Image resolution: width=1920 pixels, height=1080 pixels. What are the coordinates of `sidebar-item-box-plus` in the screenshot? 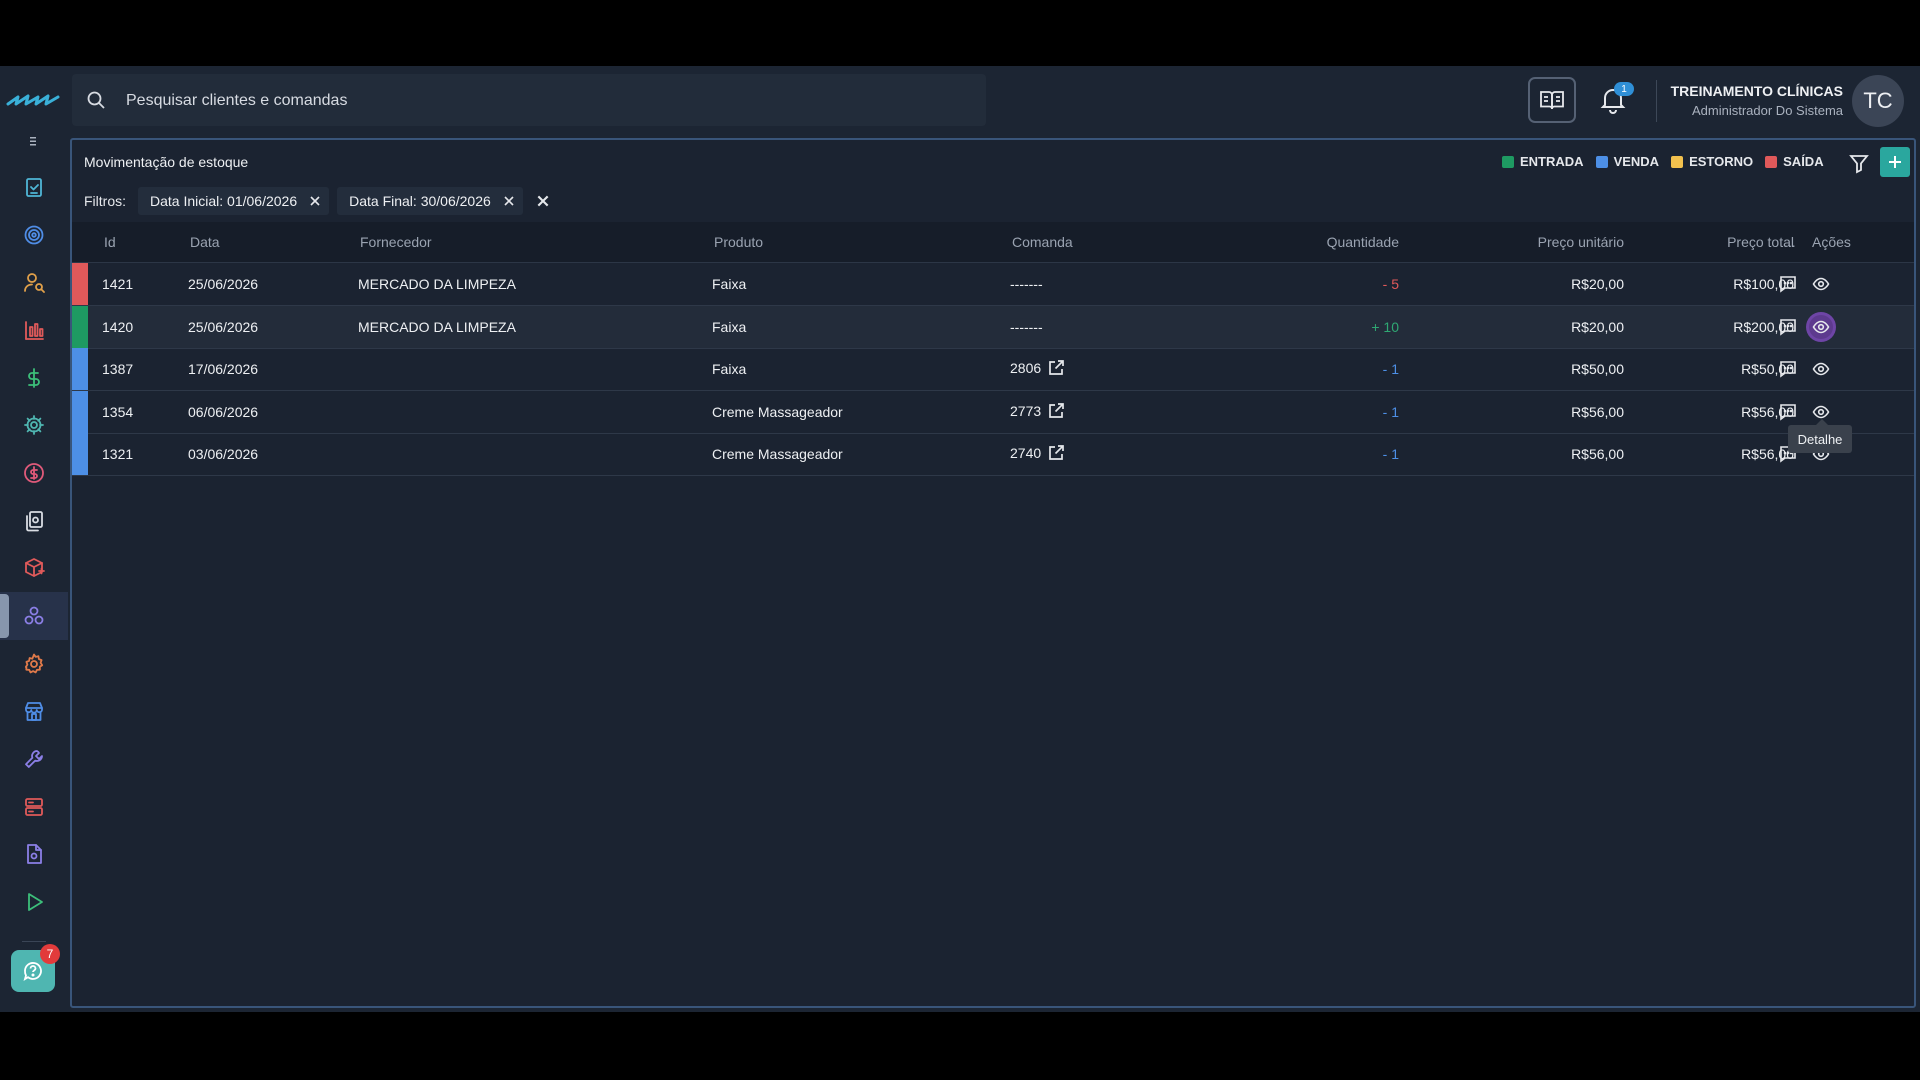 It's located at (34, 569).